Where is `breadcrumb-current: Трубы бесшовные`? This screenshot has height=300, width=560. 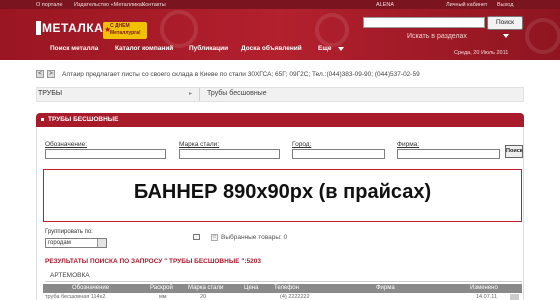
breadcrumb-current: Трубы бесшовные is located at coordinates (237, 93).